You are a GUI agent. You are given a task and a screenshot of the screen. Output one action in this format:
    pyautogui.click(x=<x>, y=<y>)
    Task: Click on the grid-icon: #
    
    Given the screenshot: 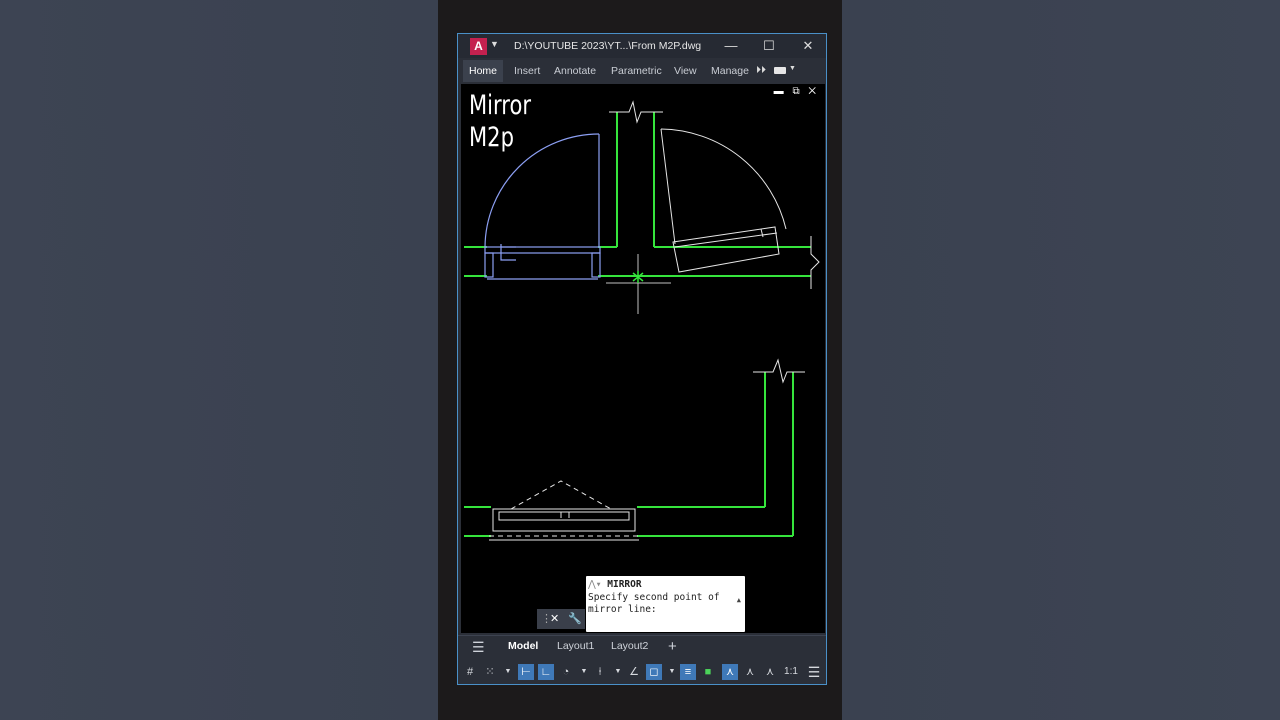 What is the action you would take?
    pyautogui.click(x=470, y=672)
    